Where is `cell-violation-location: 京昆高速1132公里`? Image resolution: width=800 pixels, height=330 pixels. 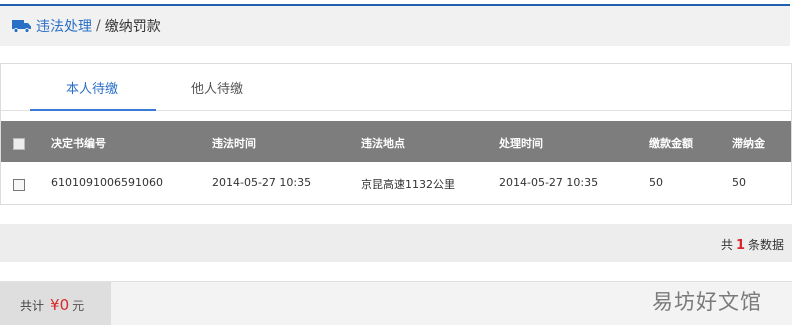 cell-violation-location: 京昆高速1132公里 is located at coordinates (408, 184).